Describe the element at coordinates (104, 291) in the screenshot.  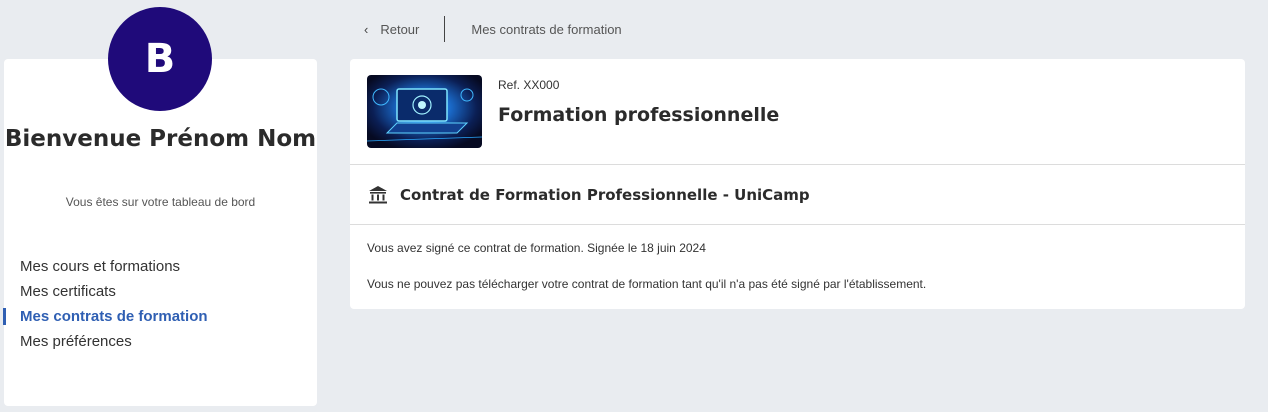
I see `sidebar-item-certificates: Mes certificats` at that location.